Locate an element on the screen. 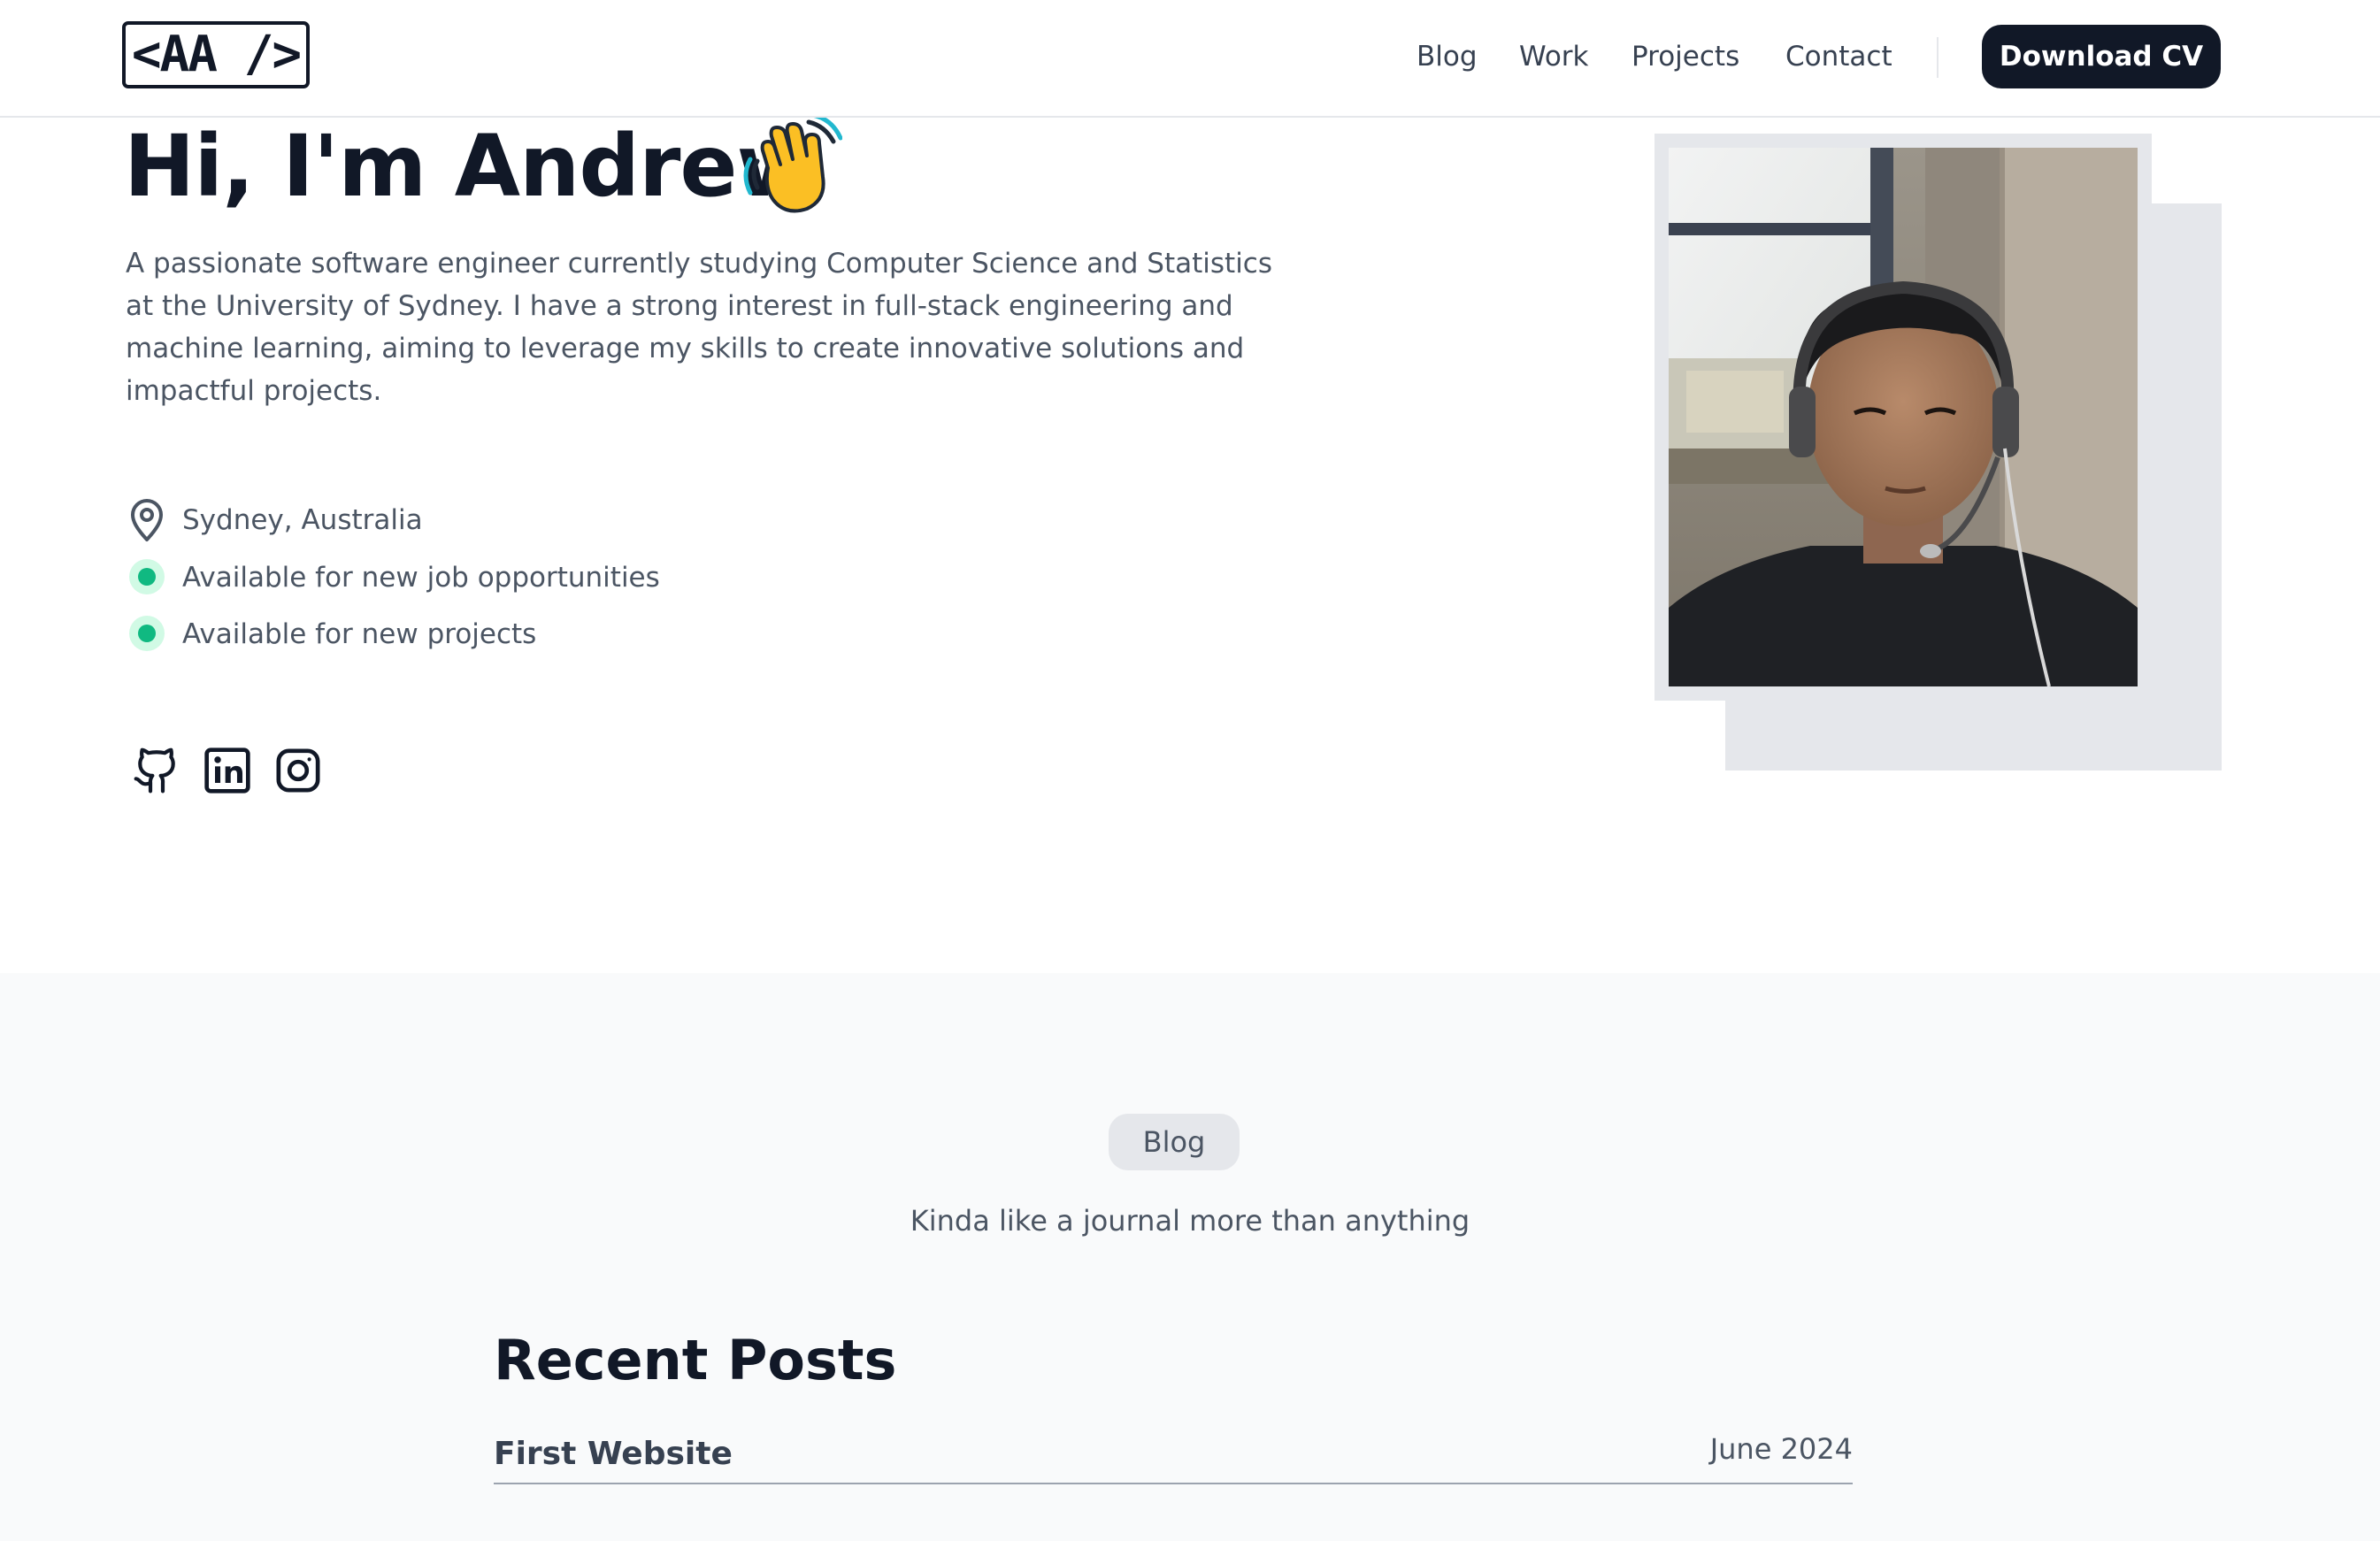 Image resolution: width=2380 pixels, height=1541 pixels. location-pin-icon is located at coordinates (146, 521).